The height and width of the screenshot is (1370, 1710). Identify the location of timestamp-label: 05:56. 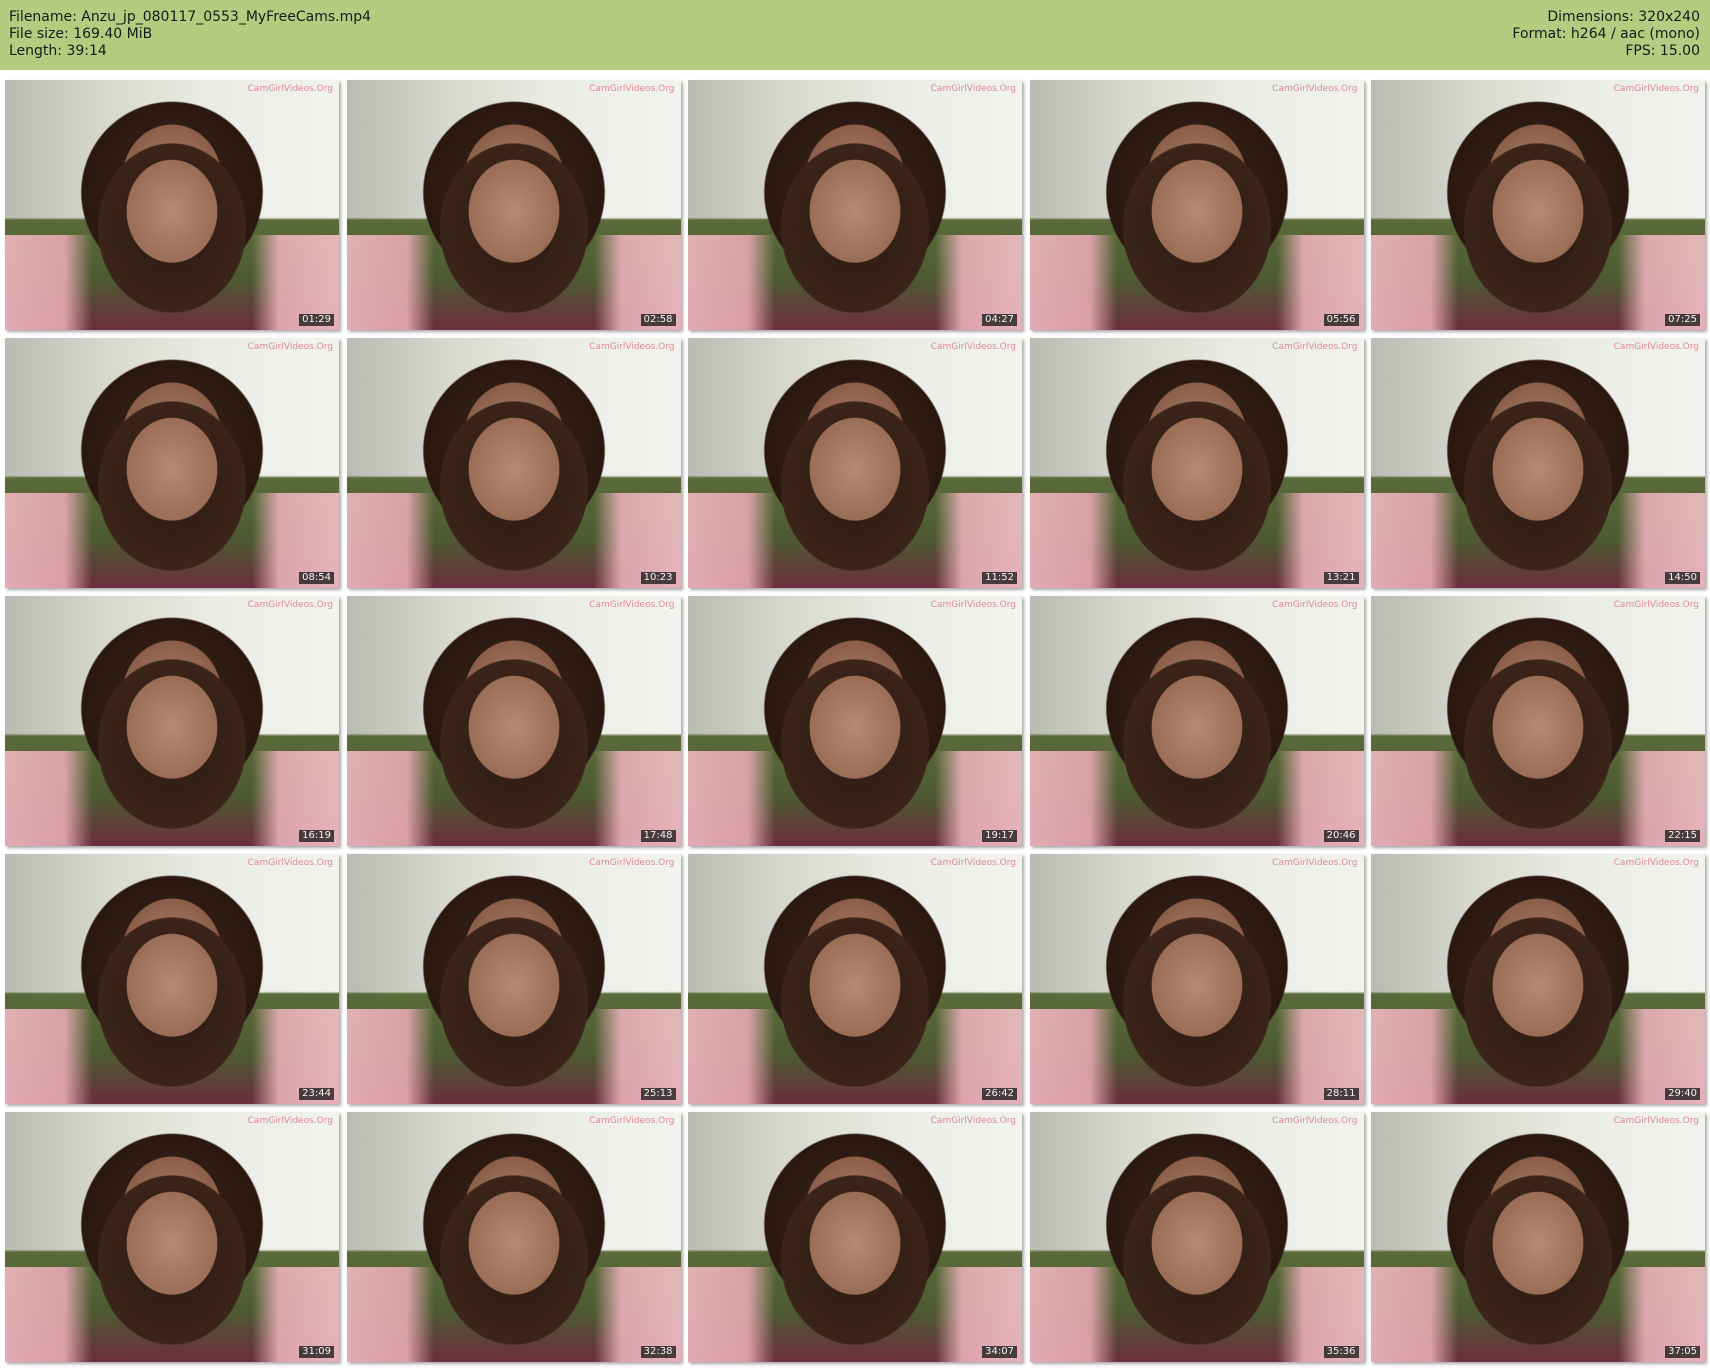
(1341, 320).